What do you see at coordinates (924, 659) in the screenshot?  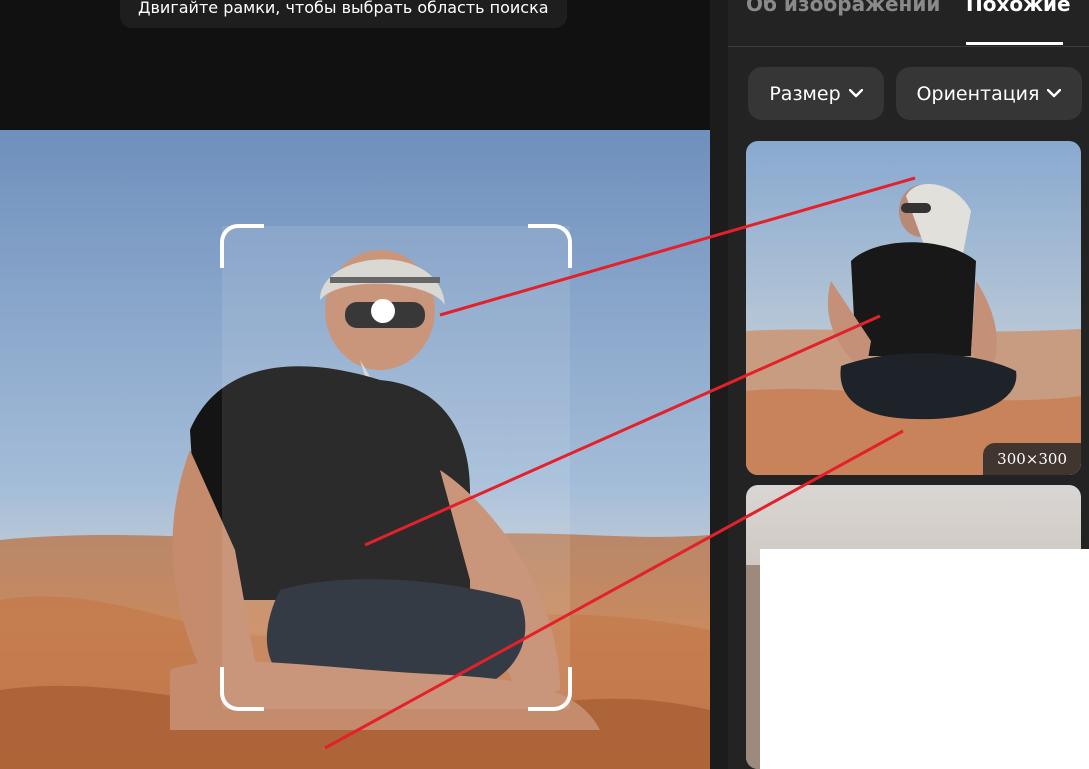 I see `blank-overlay` at bounding box center [924, 659].